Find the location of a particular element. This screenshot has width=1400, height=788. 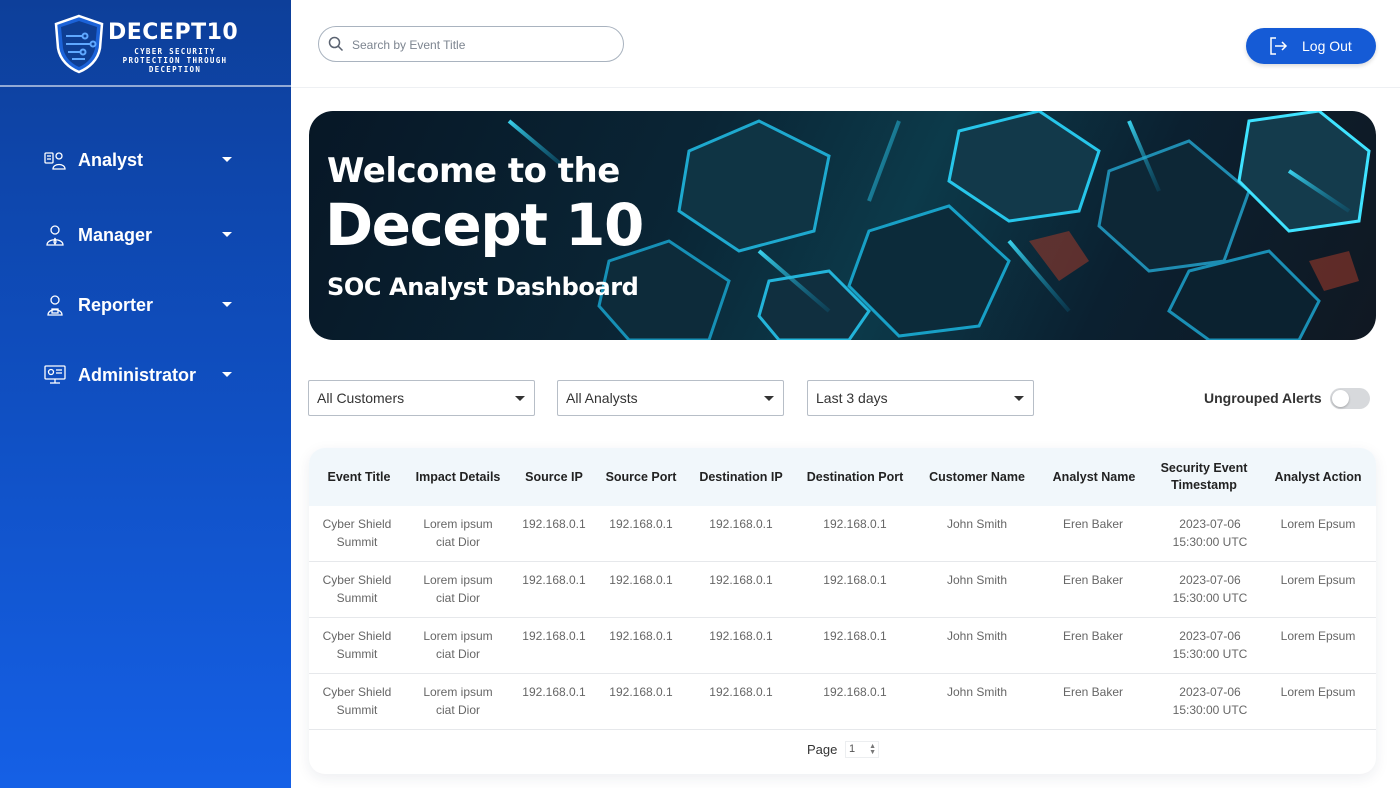

nav-administrator: Administrator is located at coordinates (144, 375).